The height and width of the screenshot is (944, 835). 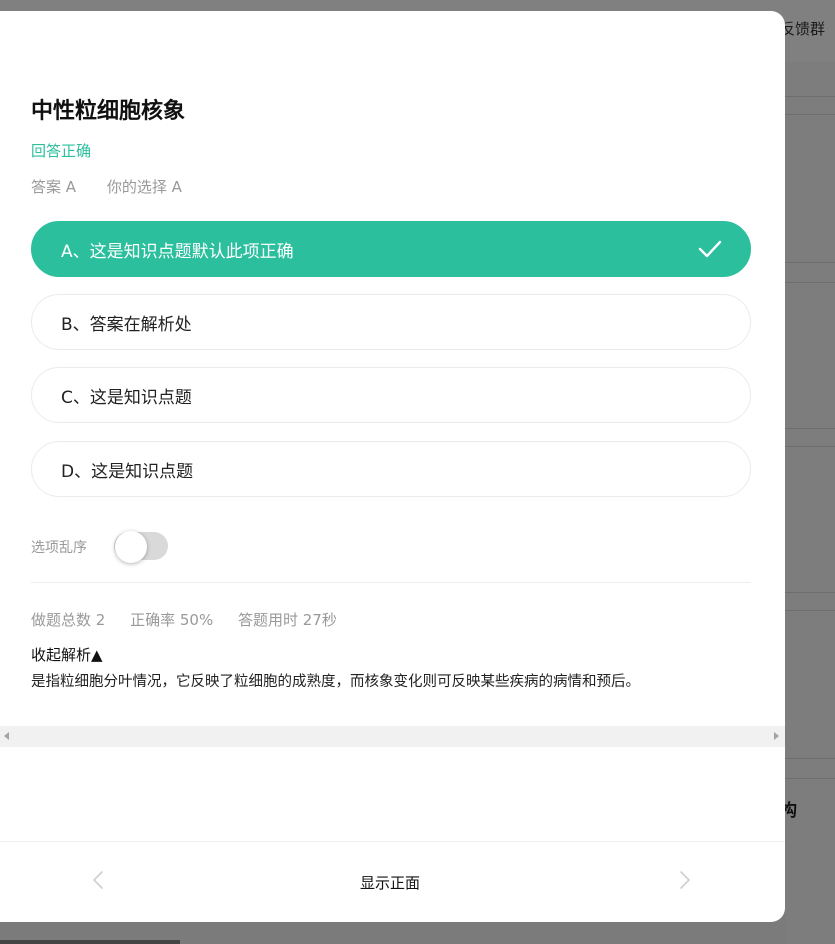 What do you see at coordinates (108, 111) in the screenshot?
I see `card-title: 中性粒细胞核象` at bounding box center [108, 111].